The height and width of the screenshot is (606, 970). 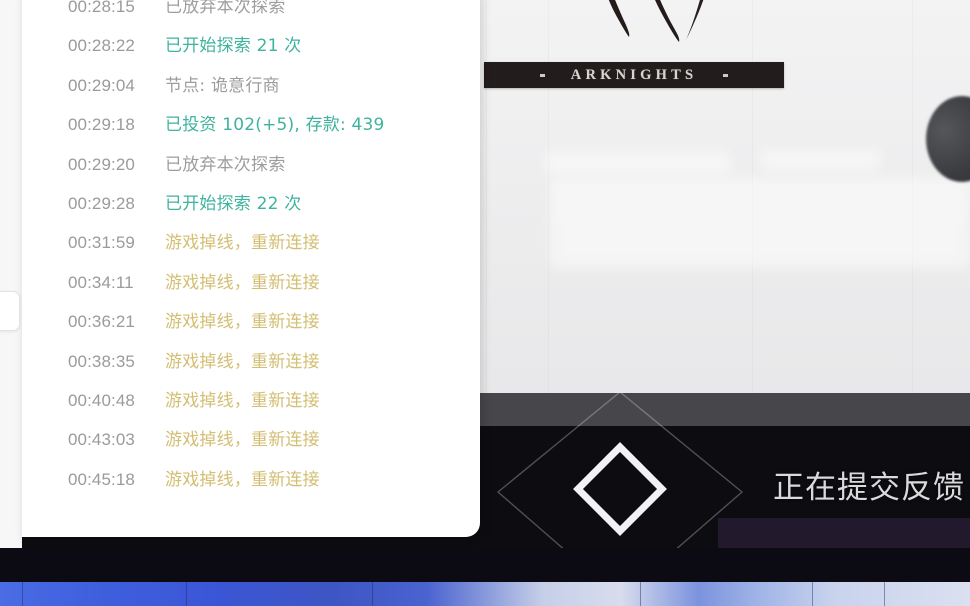 What do you see at coordinates (101, 8) in the screenshot?
I see `log-row-timestamp: 00:28:15` at bounding box center [101, 8].